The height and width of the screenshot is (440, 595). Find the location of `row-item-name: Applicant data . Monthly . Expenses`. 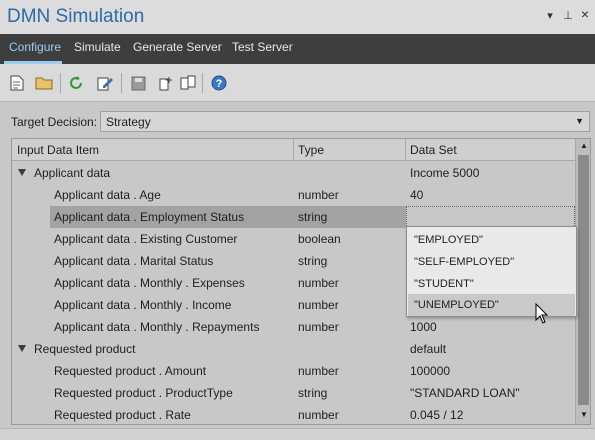

row-item-name: Applicant data . Monthly . Expenses is located at coordinates (149, 283).